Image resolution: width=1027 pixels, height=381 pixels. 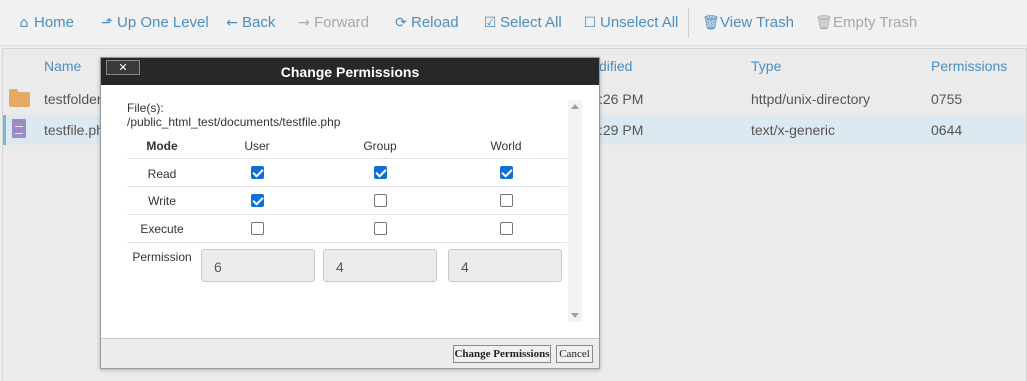 I want to click on level-up-icon: ⬏, so click(x=107, y=23).